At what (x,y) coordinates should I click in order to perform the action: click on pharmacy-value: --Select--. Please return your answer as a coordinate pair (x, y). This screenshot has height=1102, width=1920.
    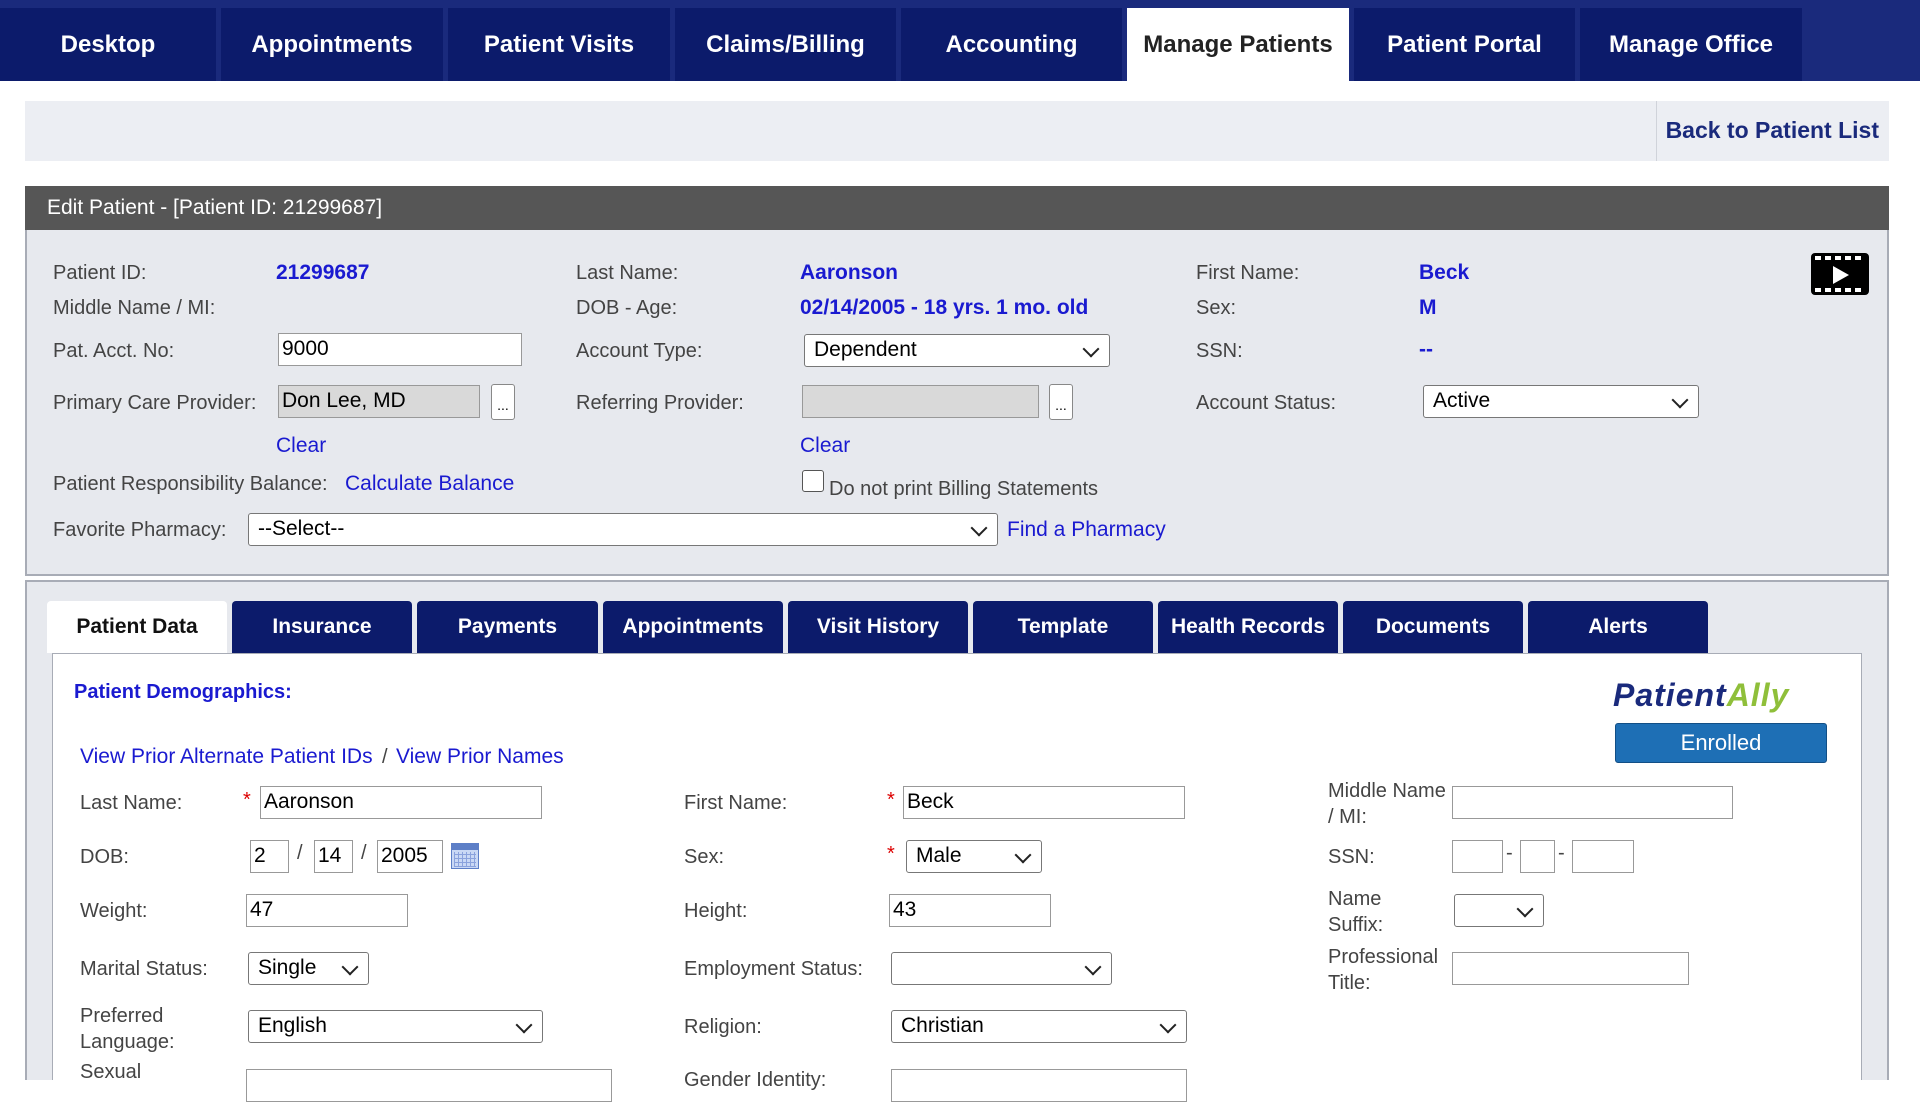
    Looking at the image, I should click on (301, 528).